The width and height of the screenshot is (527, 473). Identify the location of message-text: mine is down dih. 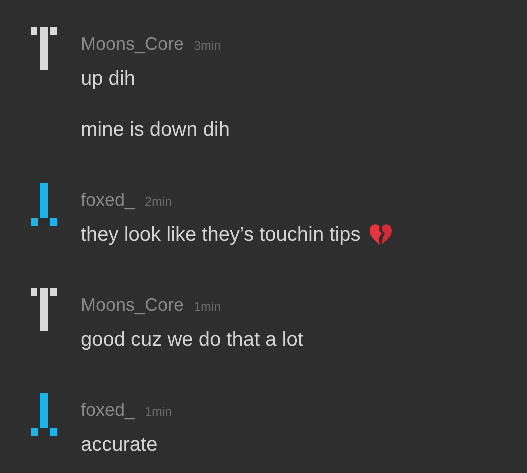
(155, 130).